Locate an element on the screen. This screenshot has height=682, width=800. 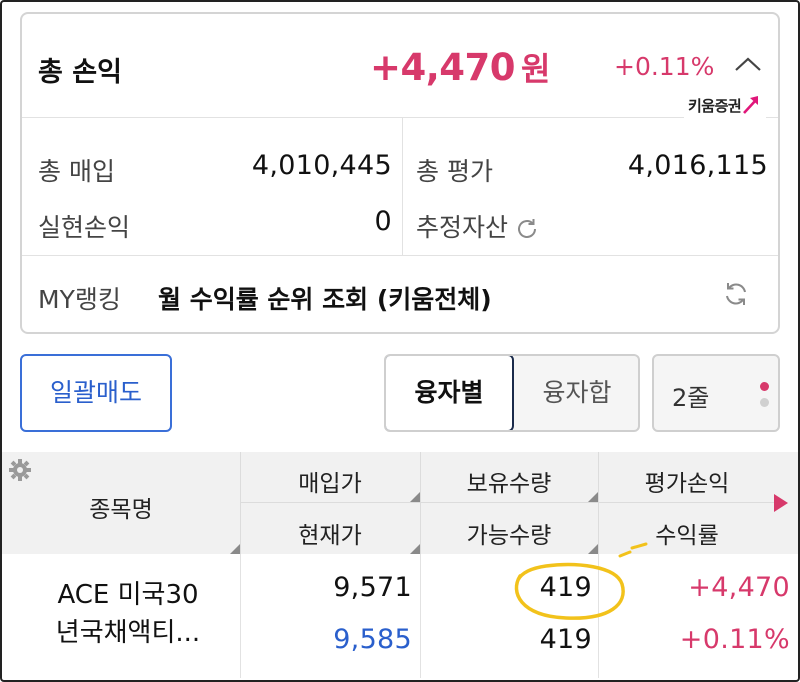
brand-watermark: 키움증권 is located at coordinates (725, 107).